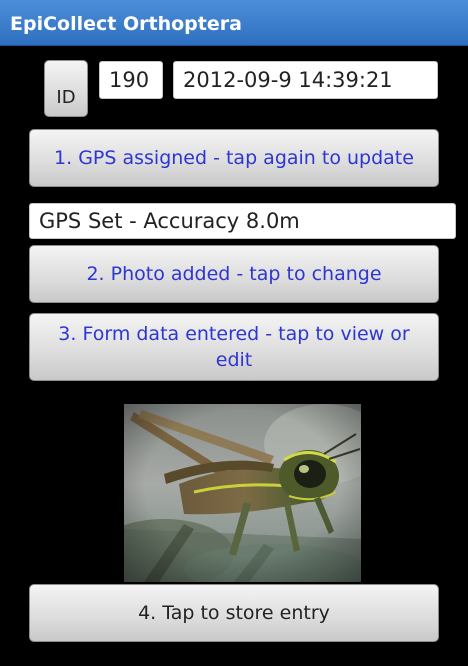 Image resolution: width=468 pixels, height=666 pixels. I want to click on gps-button-label: 1. GPS assigned - tap again to update, so click(234, 158).